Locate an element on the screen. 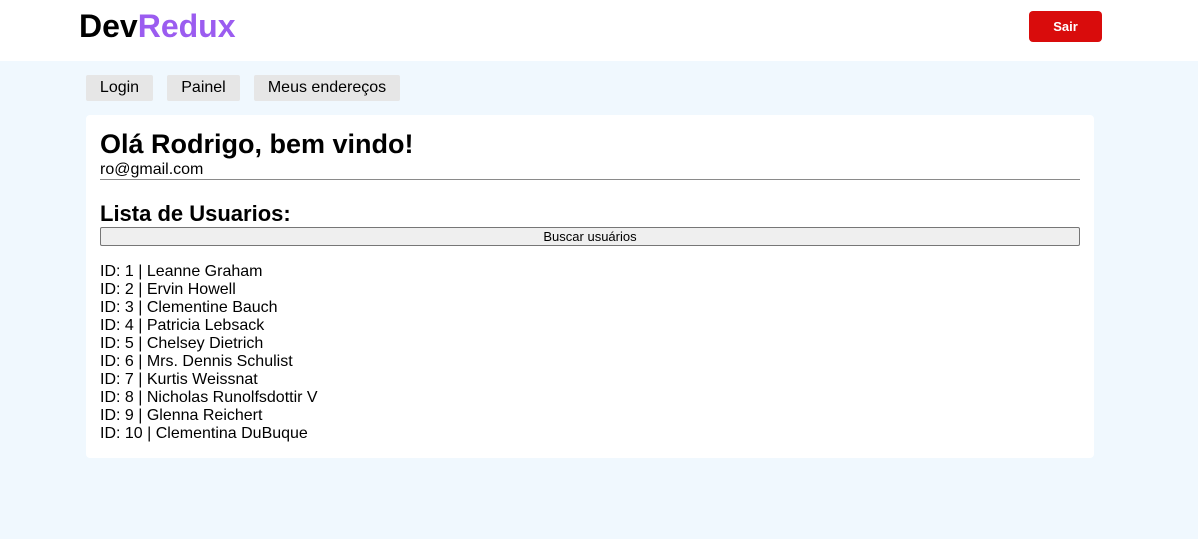  list-item: ID: 6 | Mrs. Dennis Schulist is located at coordinates (196, 361).